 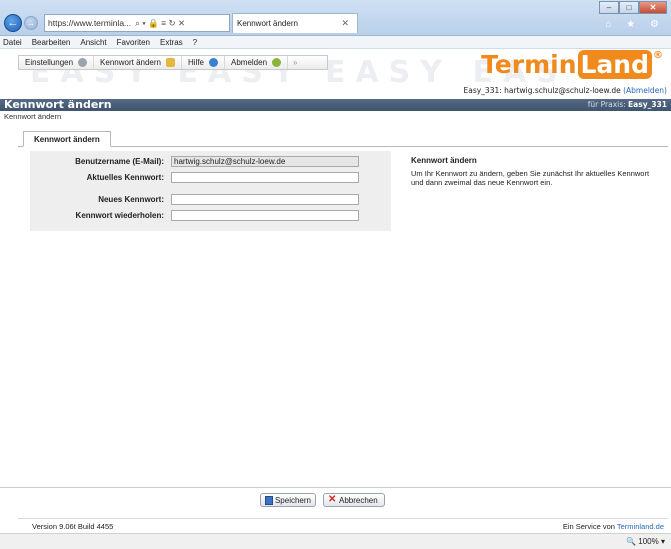 I want to click on logout-icon, so click(x=277, y=62).